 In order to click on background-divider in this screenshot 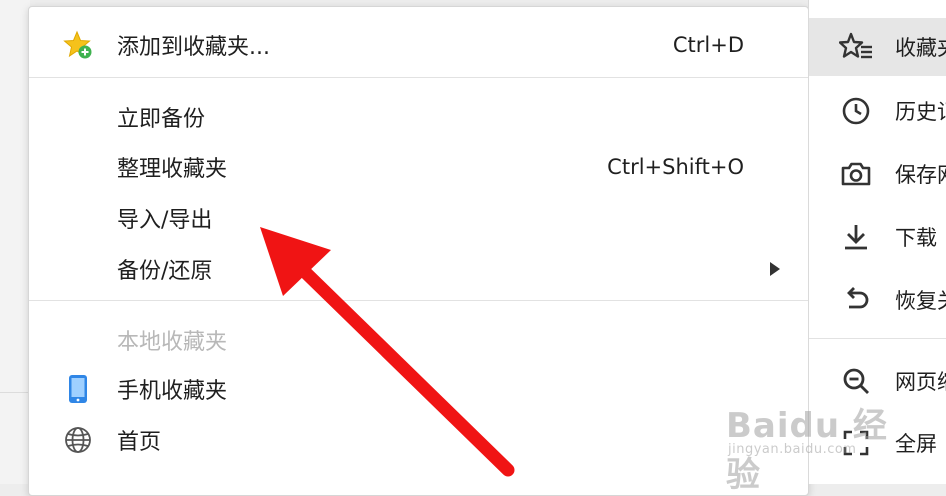, I will do `click(15, 392)`.